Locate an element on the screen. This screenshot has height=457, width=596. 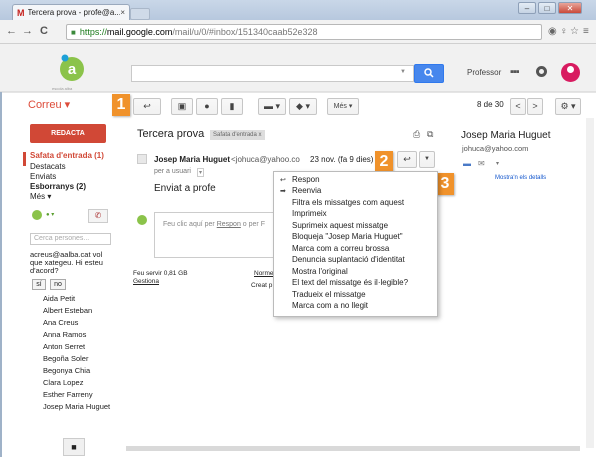
more-actions-button: ▼ is located at coordinates (427, 159).